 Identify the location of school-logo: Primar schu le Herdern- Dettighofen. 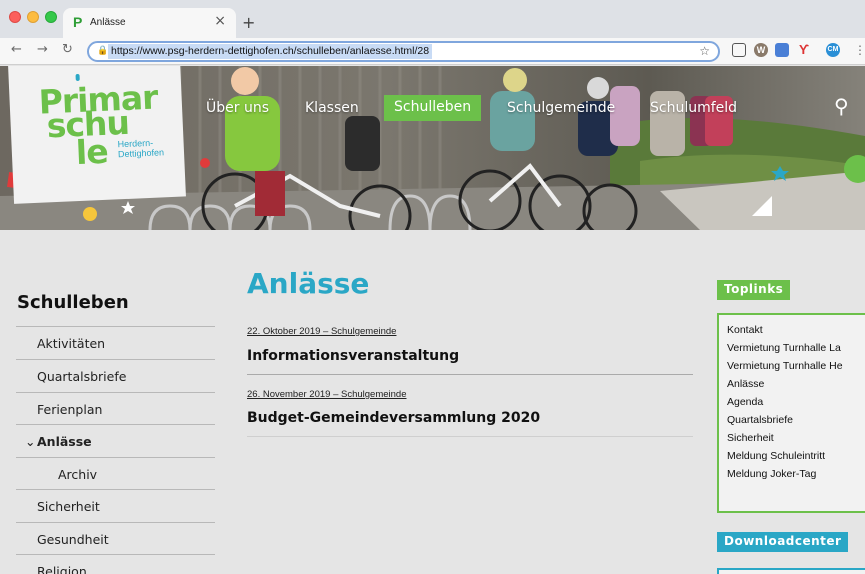
(97, 135).